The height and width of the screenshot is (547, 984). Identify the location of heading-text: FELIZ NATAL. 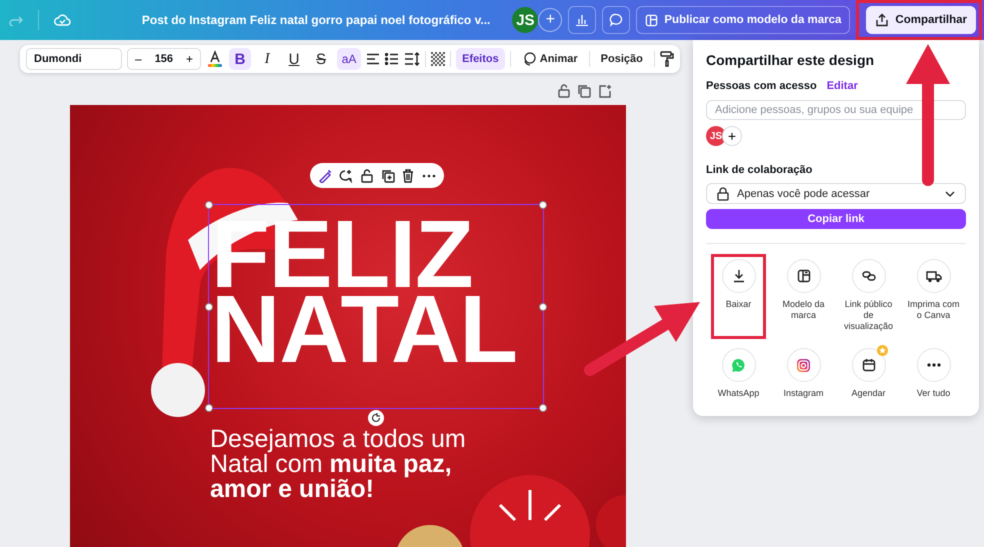
(364, 292).